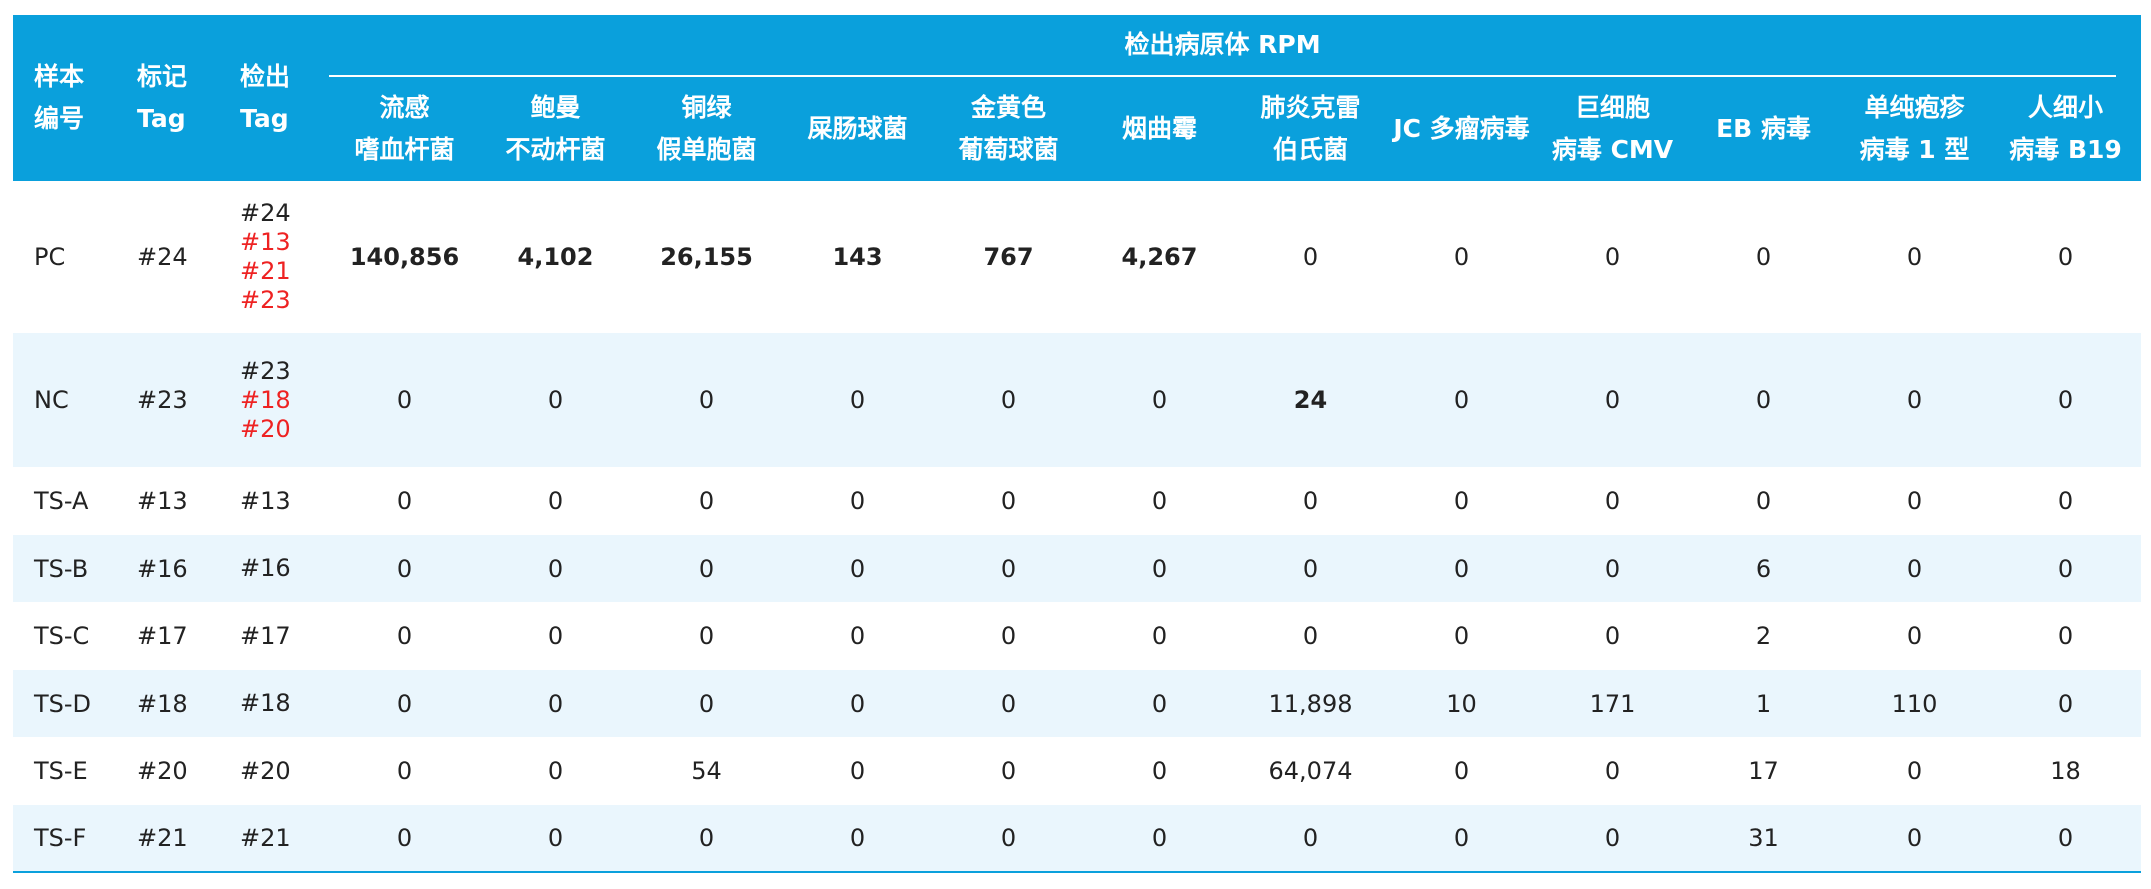 The height and width of the screenshot is (889, 2151). I want to click on cell-rpm-value: 143, so click(857, 257).